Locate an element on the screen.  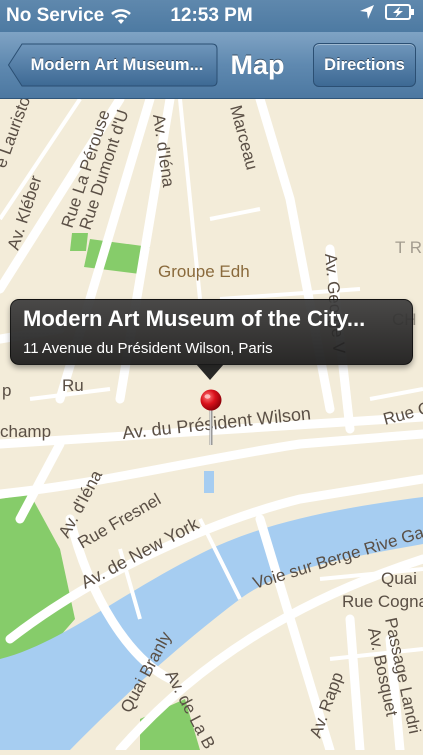
water-pond is located at coordinates (209, 482).